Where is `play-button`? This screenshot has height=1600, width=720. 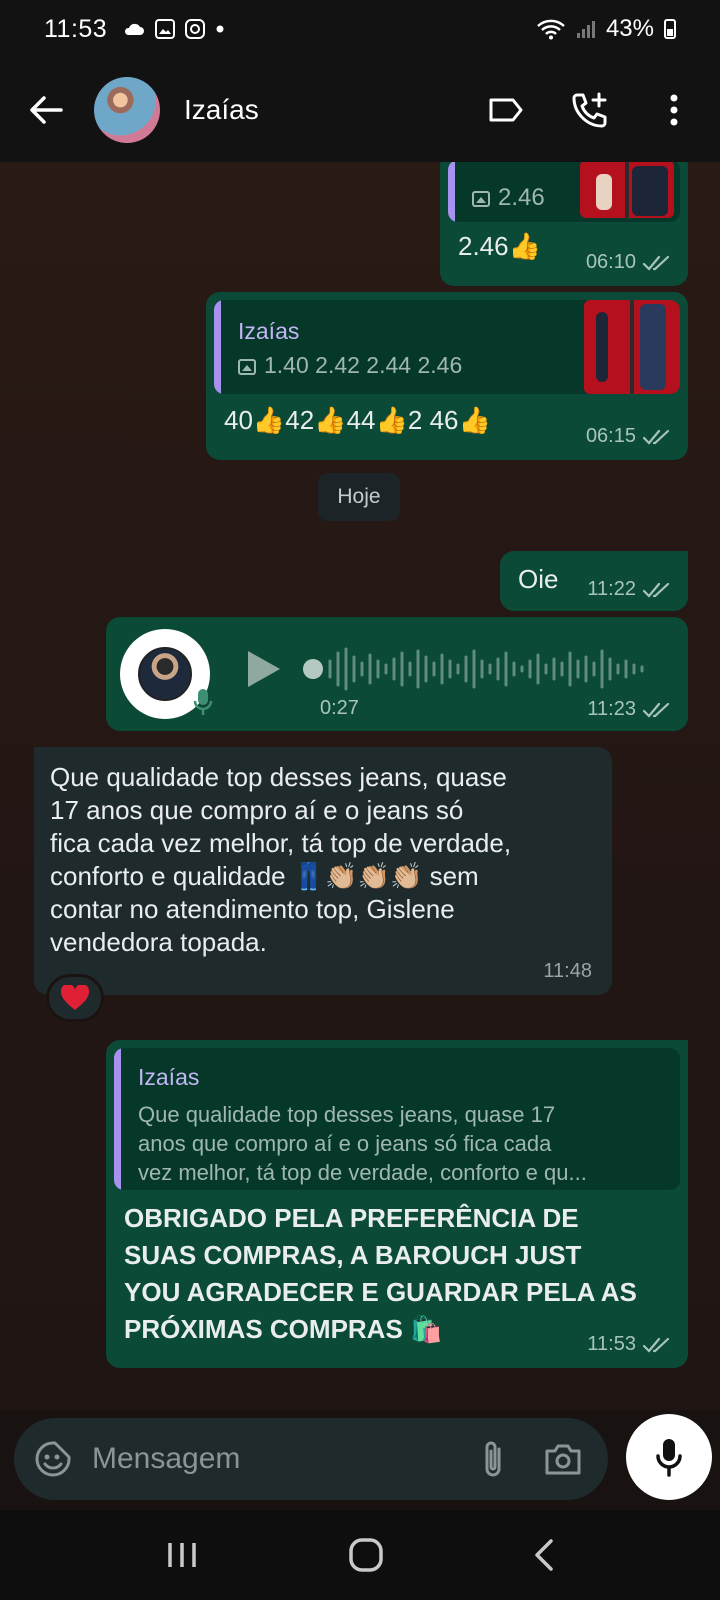 play-button is located at coordinates (264, 669).